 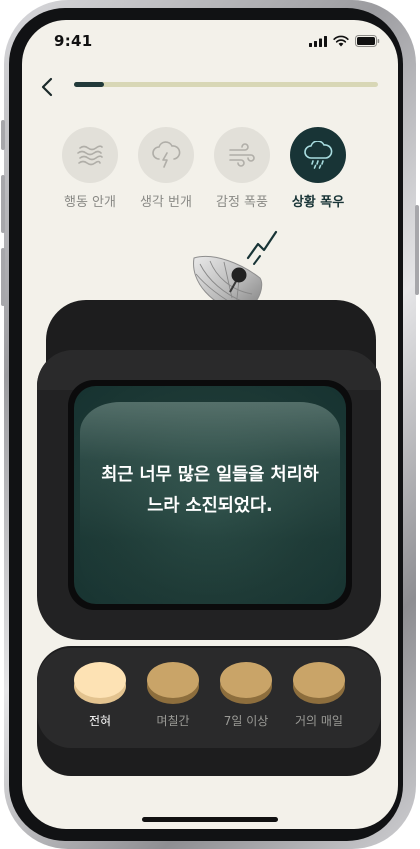 I want to click on question-text: 최근 너무 많은 일들을 처리하느라 소진되었다., so click(x=210, y=490).